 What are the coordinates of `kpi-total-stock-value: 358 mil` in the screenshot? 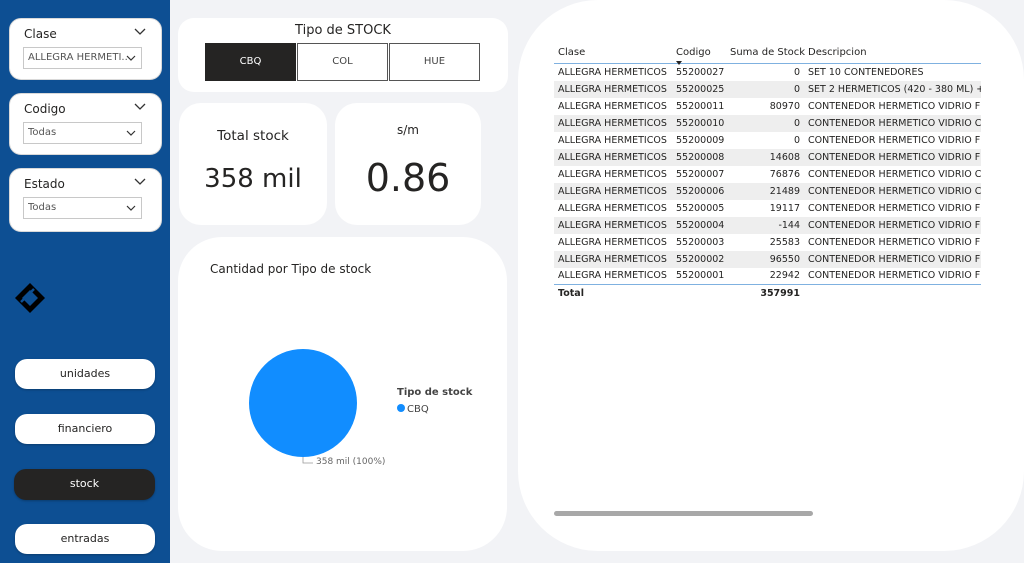 It's located at (253, 179).